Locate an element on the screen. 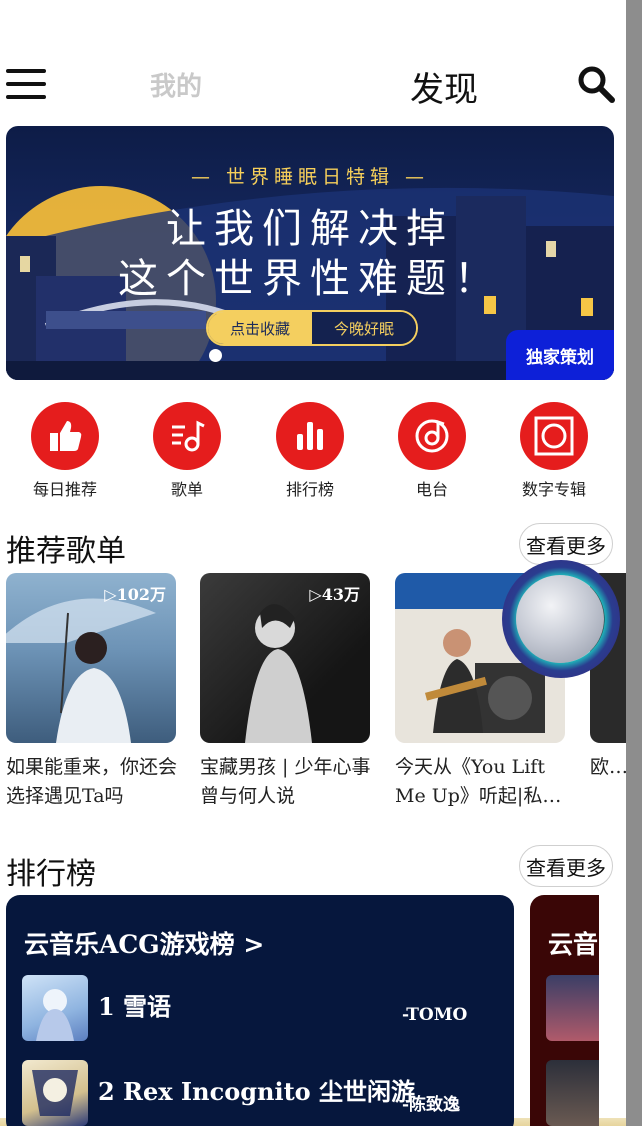 The image size is (642, 1126). play-count: ▷102万 is located at coordinates (135, 594).